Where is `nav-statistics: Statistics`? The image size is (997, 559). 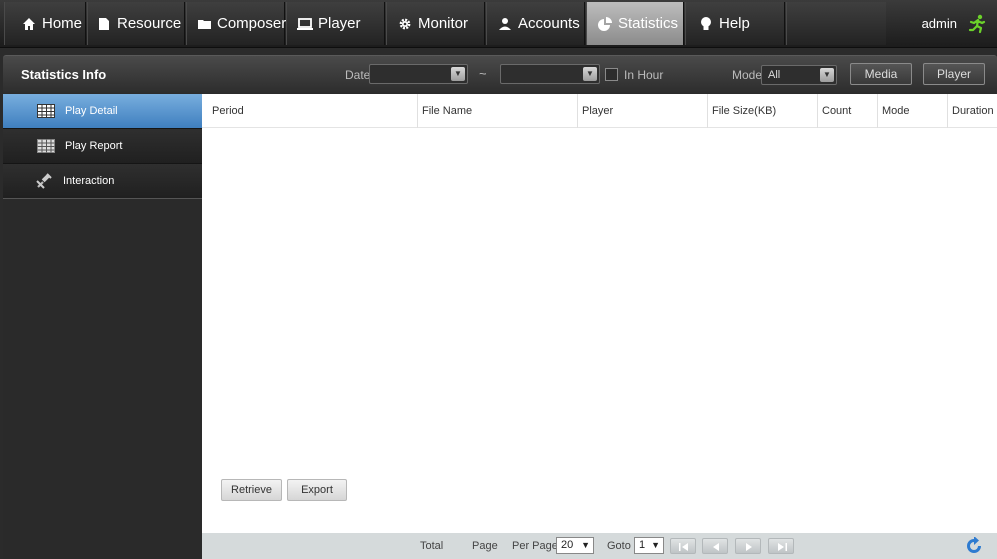
nav-statistics: Statistics is located at coordinates (635, 23).